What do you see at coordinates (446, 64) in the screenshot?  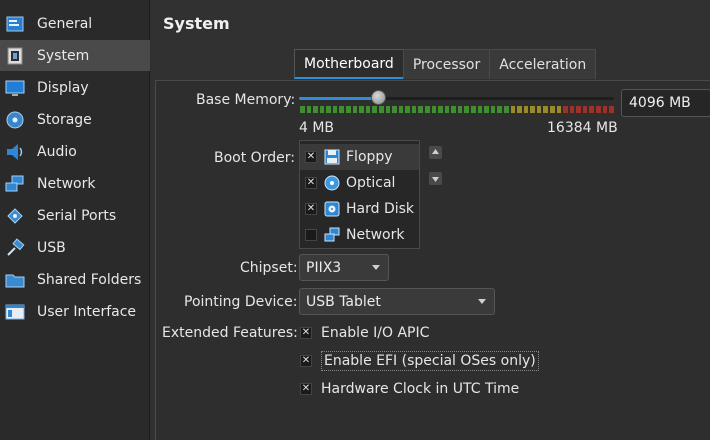 I see `tab-processor: Processor` at bounding box center [446, 64].